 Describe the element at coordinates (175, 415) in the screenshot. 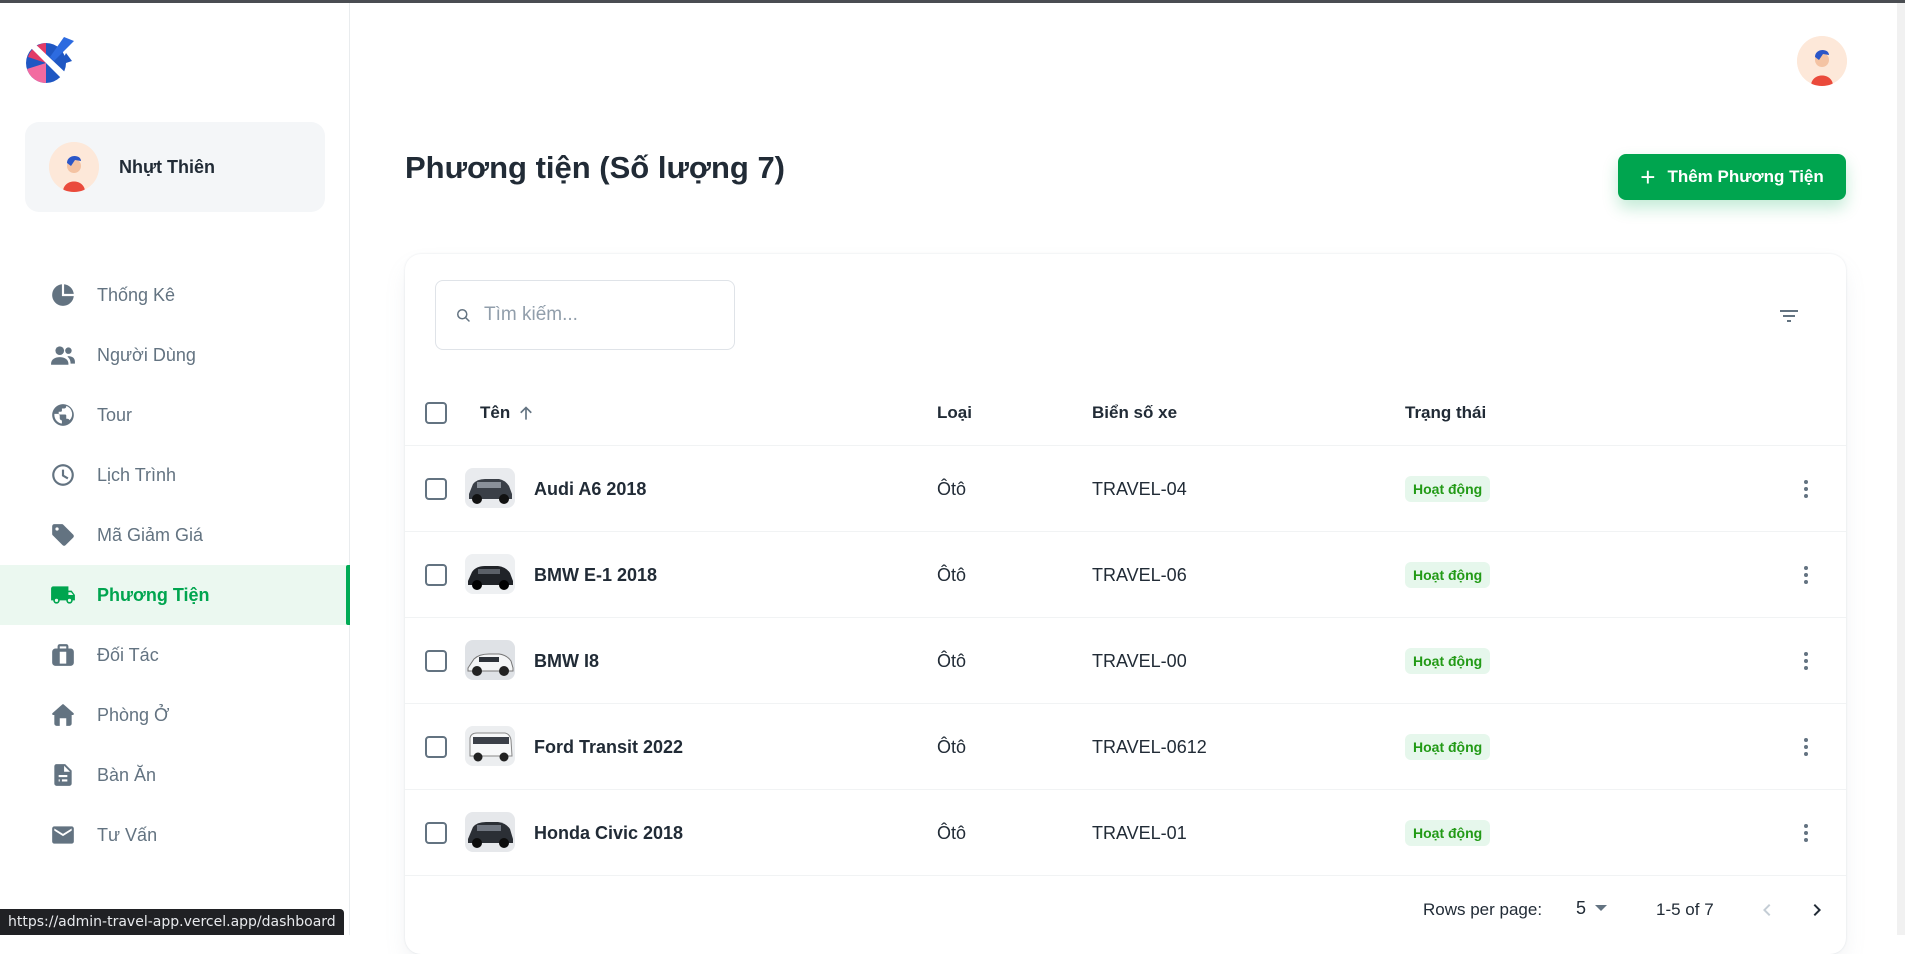

I see `sidebar-item-tour: Tour` at that location.